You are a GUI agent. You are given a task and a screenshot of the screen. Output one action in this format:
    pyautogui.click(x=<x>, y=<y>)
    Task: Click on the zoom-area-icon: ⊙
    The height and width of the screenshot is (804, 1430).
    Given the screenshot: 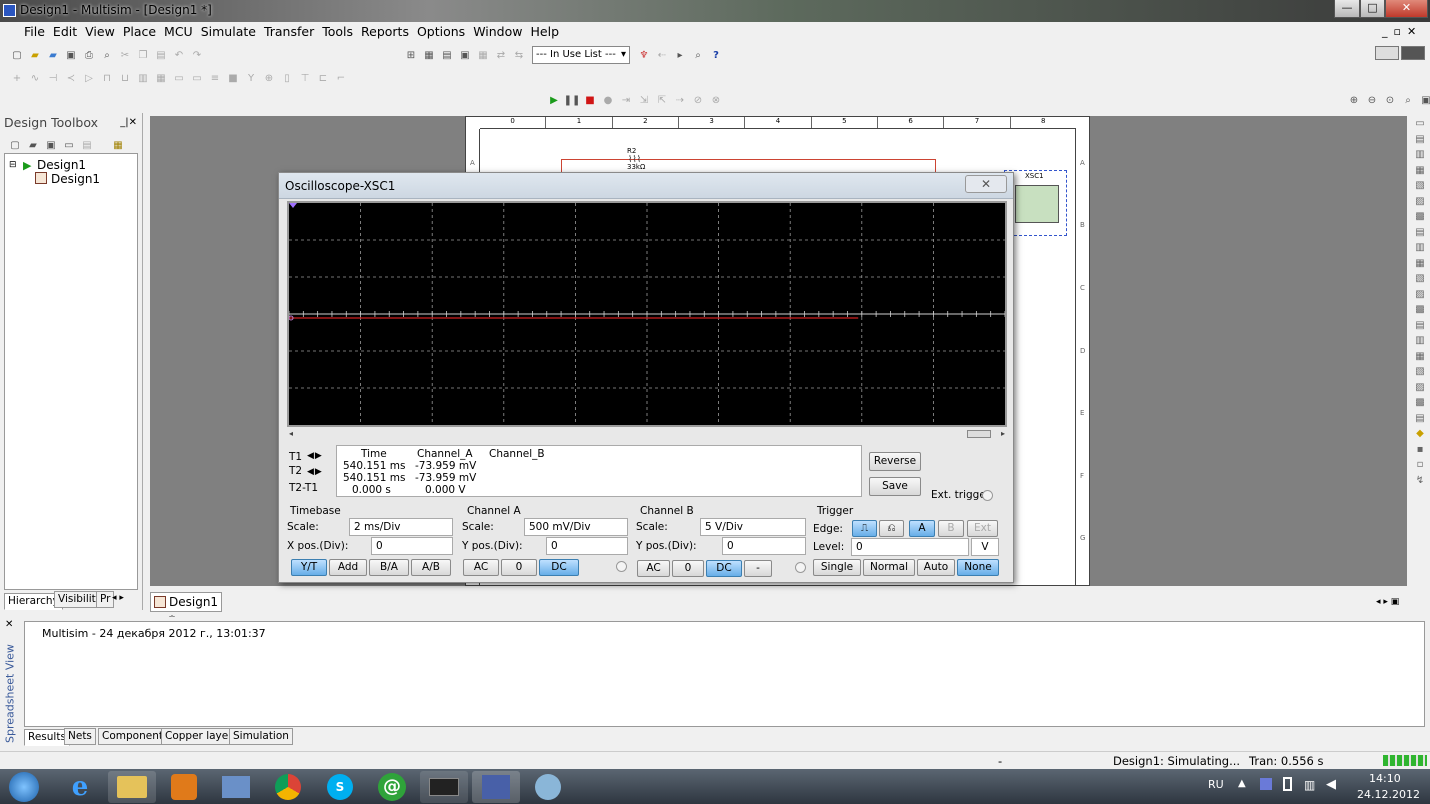 What is the action you would take?
    pyautogui.click(x=1390, y=100)
    